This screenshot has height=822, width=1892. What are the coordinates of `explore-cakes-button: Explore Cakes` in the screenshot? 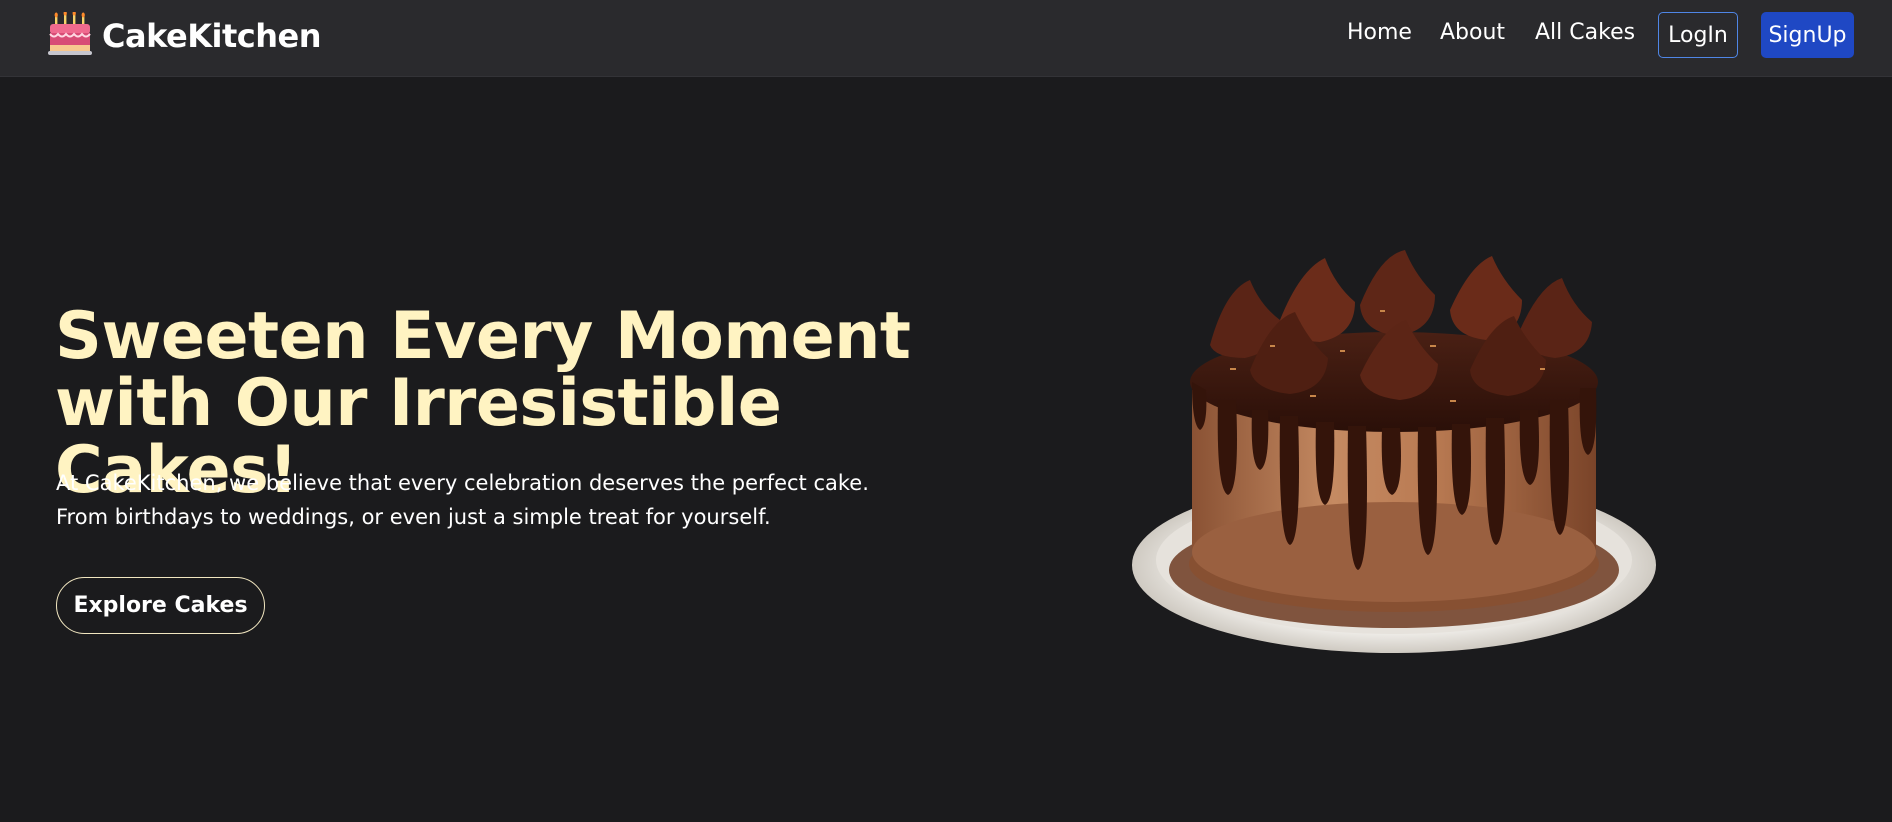 It's located at (160, 605).